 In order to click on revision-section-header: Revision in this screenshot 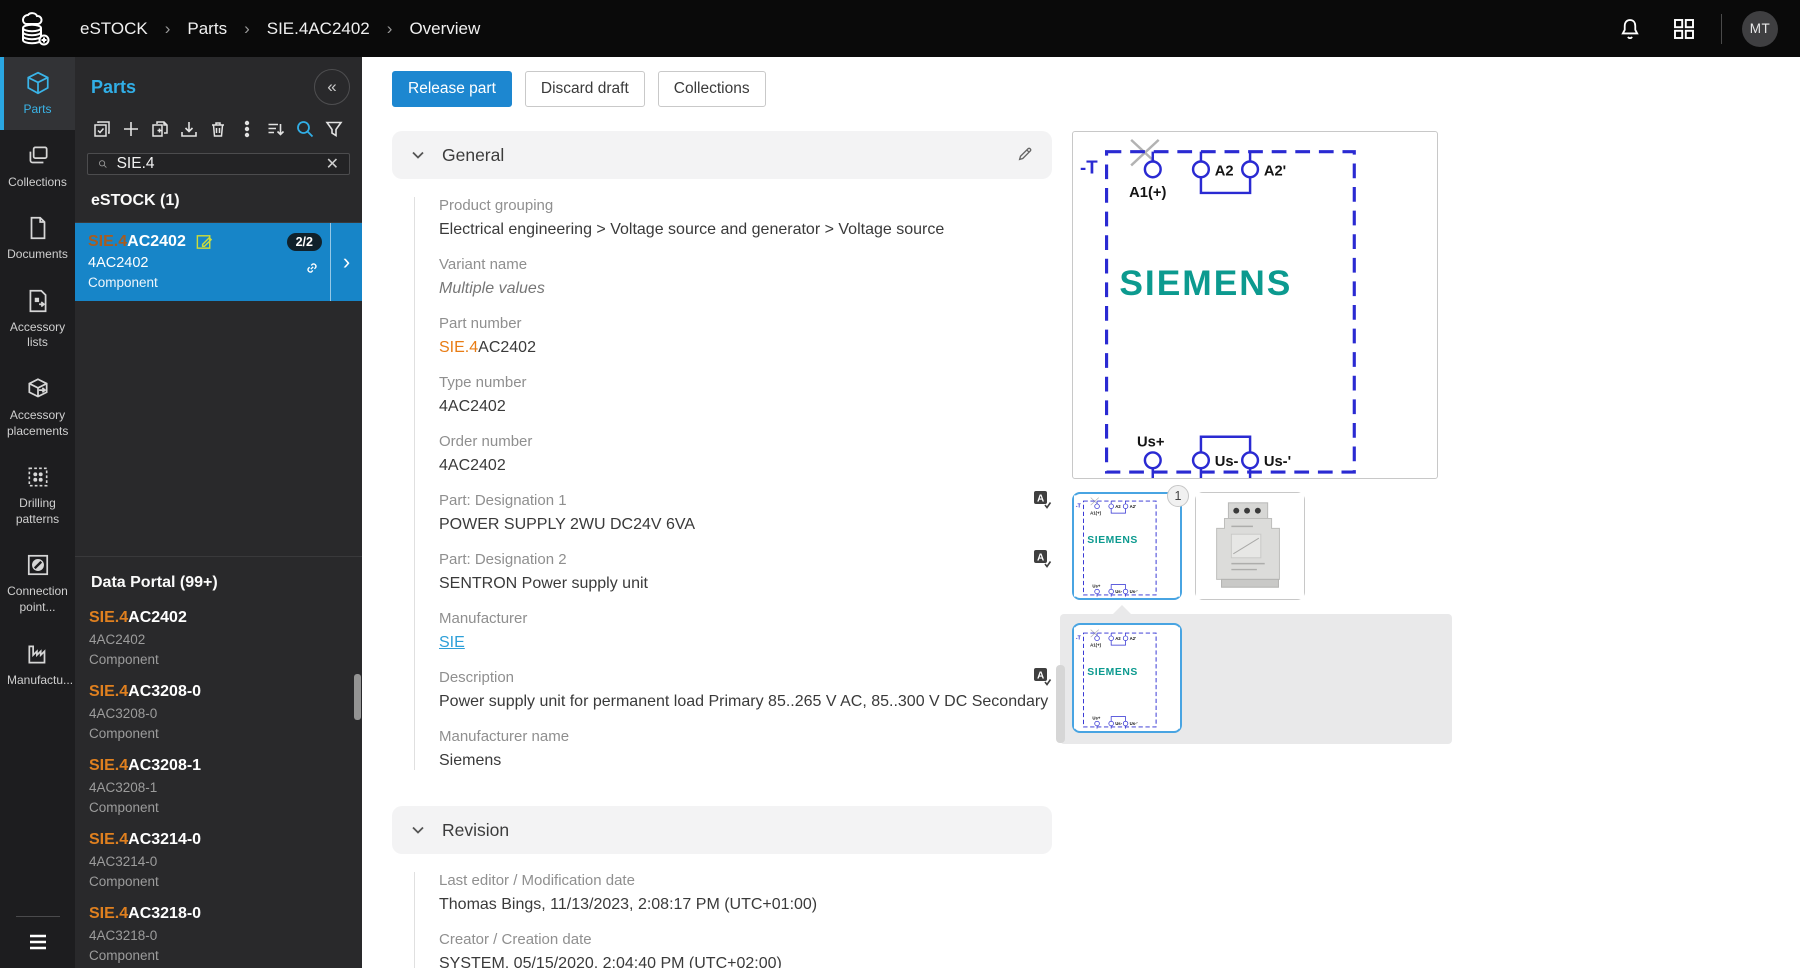, I will do `click(722, 830)`.